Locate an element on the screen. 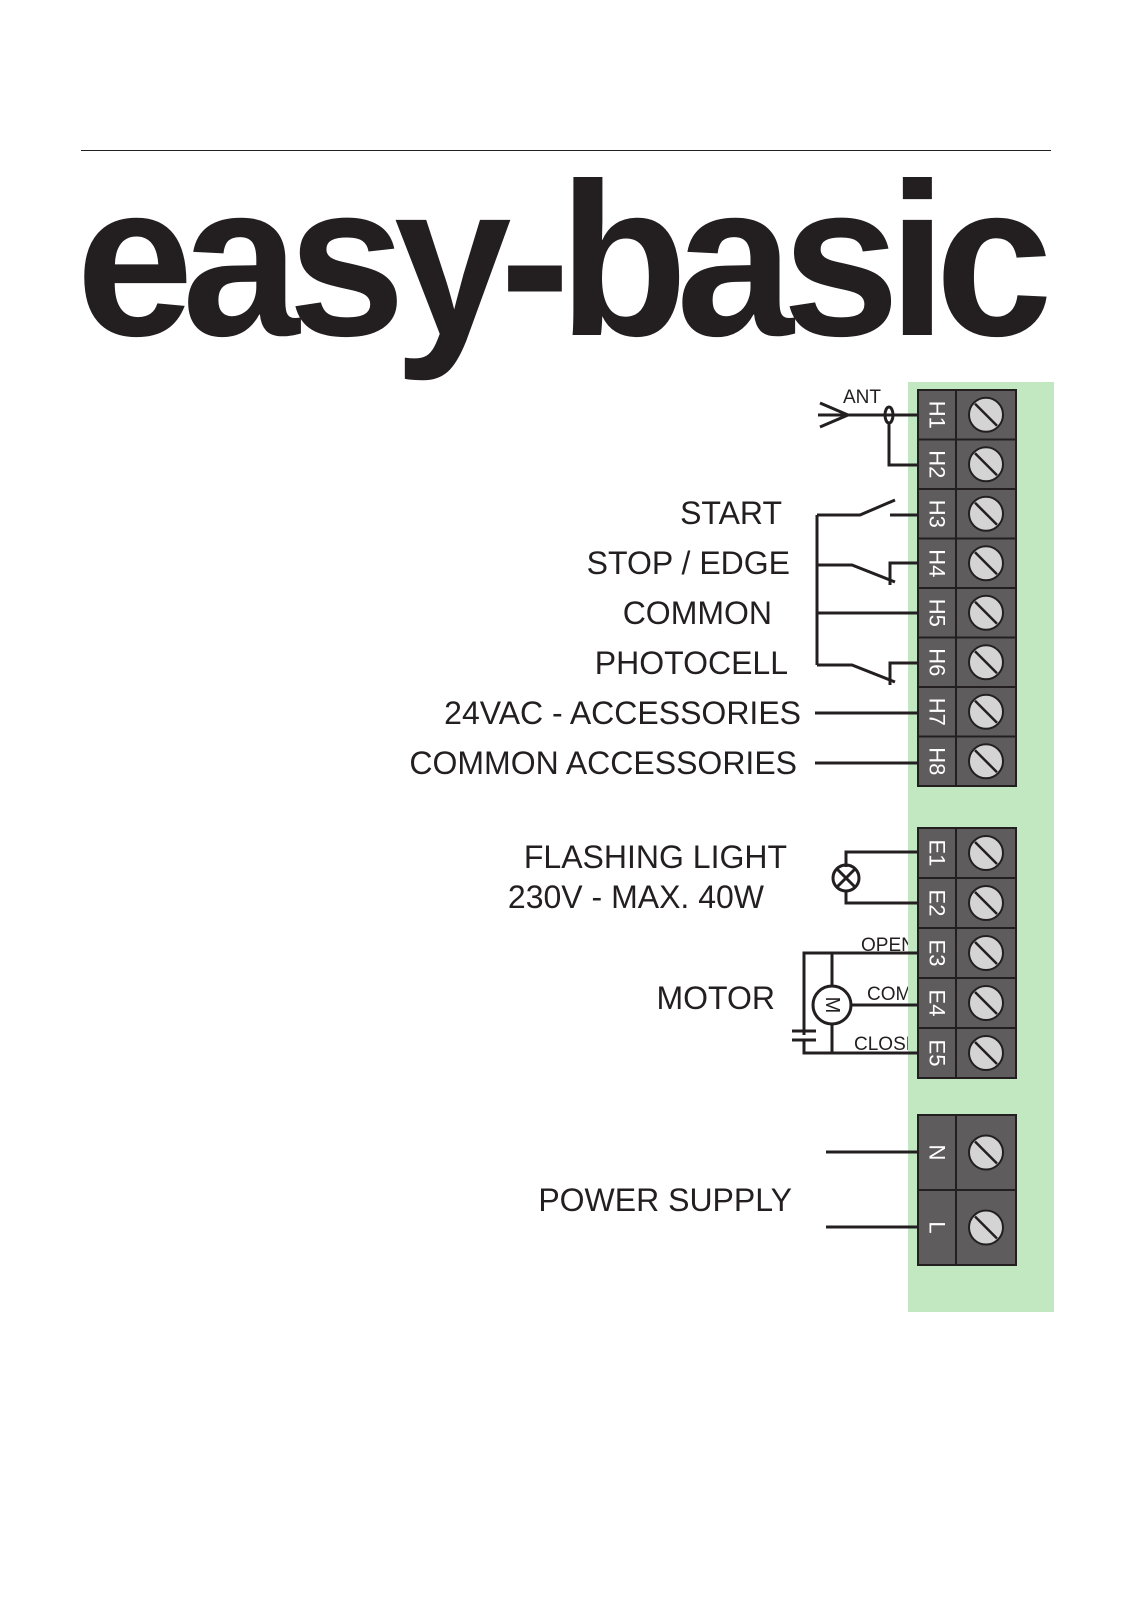 Image resolution: width=1132 pixels, height=1600 pixels. terminal-label: H4 is located at coordinates (937, 563).